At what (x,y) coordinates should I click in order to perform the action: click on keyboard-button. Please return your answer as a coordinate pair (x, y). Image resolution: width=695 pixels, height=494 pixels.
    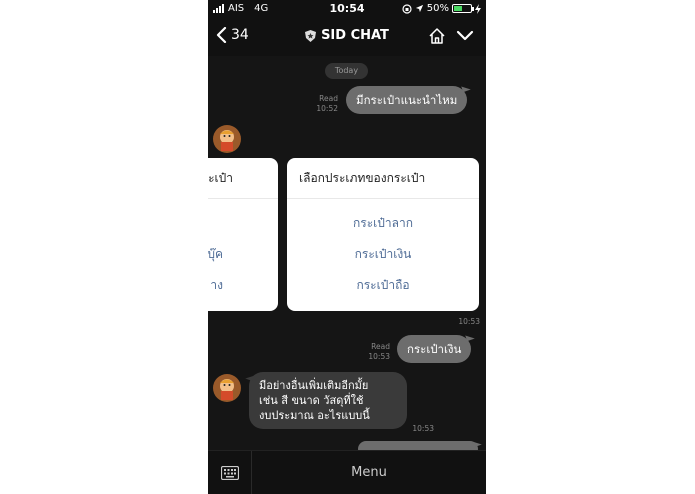
    Looking at the image, I should click on (230, 472).